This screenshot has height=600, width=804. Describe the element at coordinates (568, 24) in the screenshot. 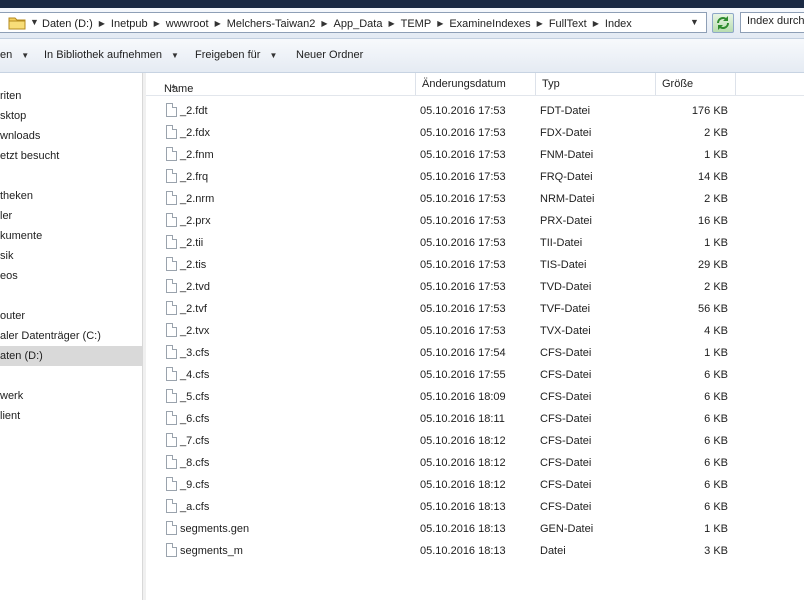

I see `breadcrumb-item: FullText` at that location.